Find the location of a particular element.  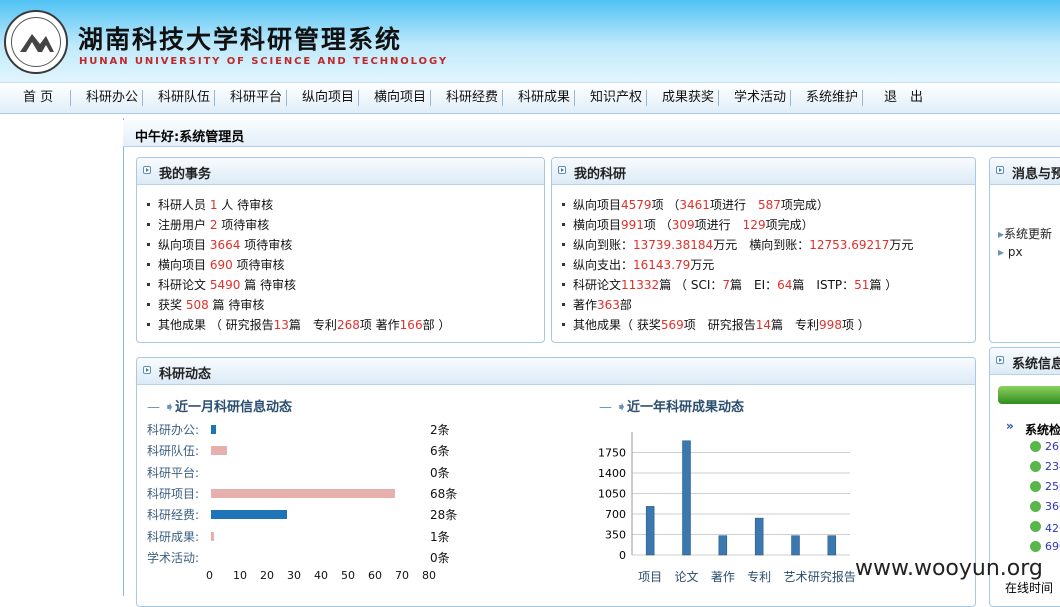

nav-research-results: 科研成果 is located at coordinates (544, 98).